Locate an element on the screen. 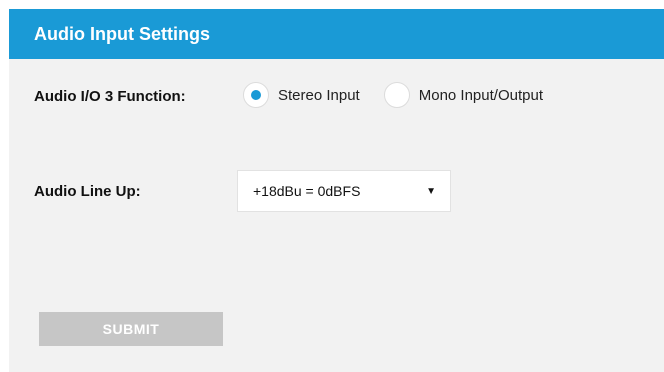  radio-stereo-input: Stereo Input is located at coordinates (301, 95).